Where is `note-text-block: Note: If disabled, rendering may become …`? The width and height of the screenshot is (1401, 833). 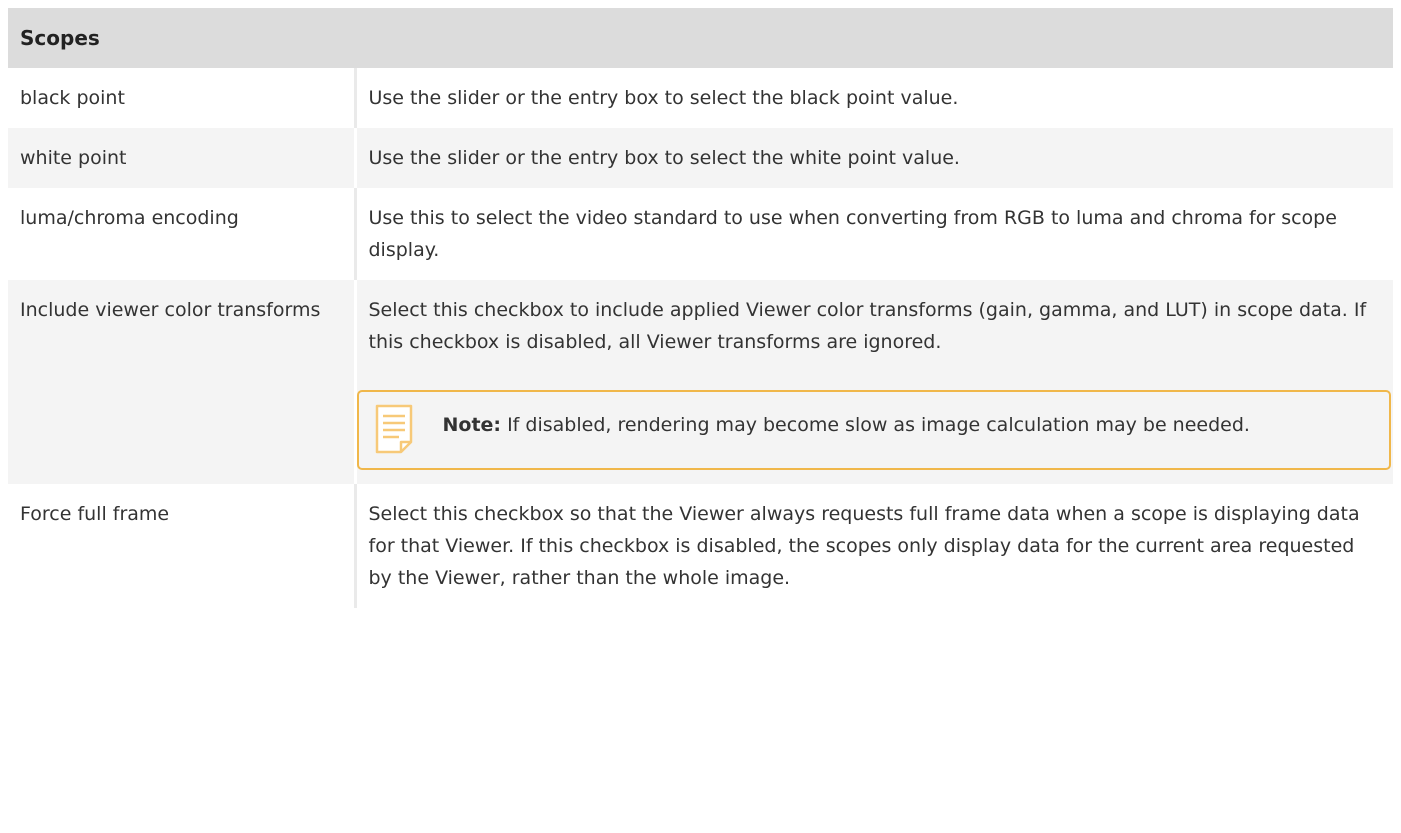 note-text-block: Note: If disabled, rendering may become … is located at coordinates (906, 424).